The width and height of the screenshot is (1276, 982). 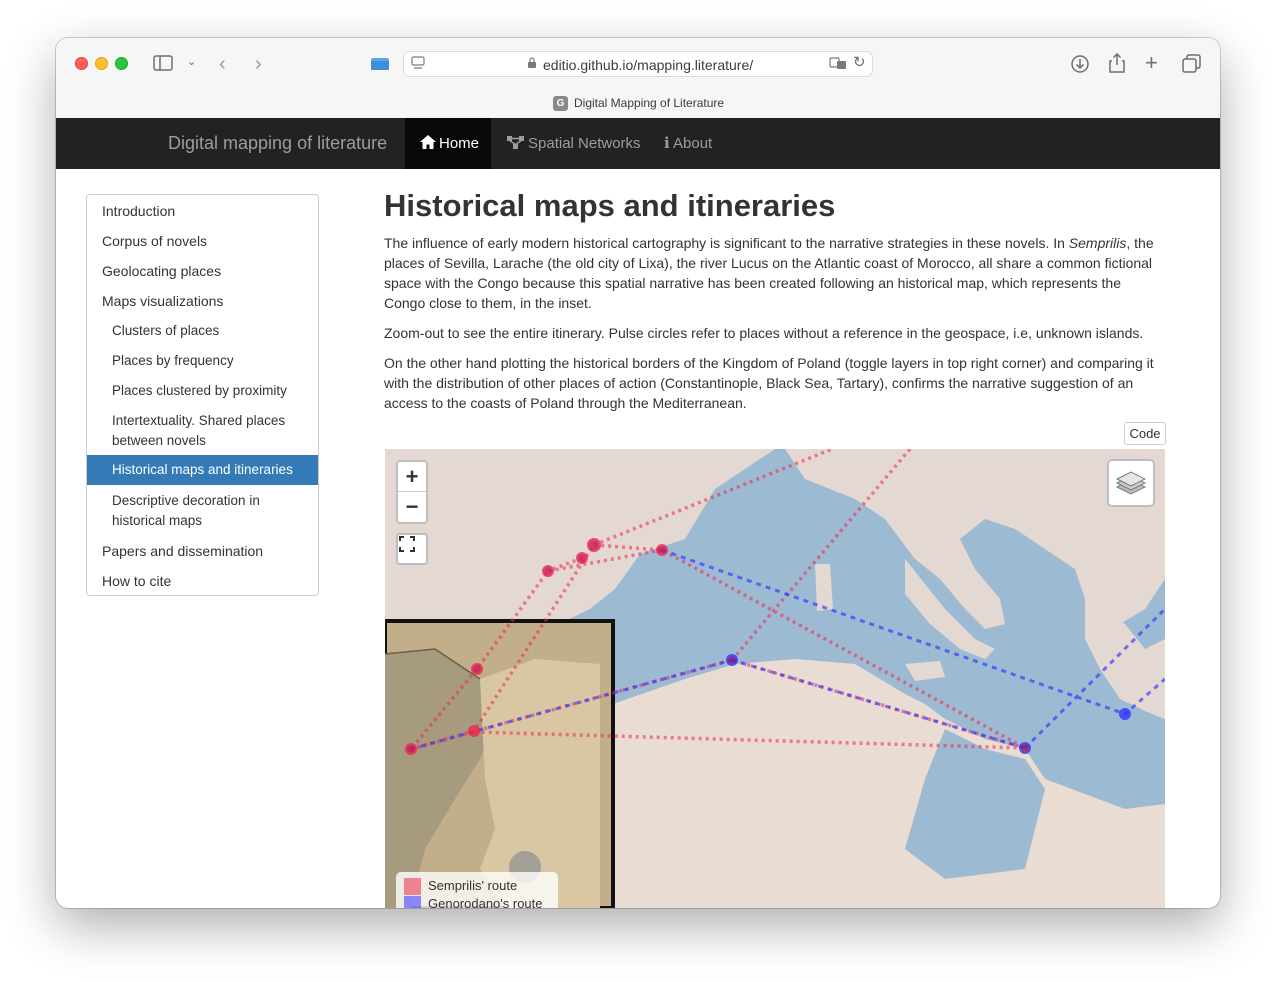 What do you see at coordinates (428, 143) in the screenshot?
I see `home-icon` at bounding box center [428, 143].